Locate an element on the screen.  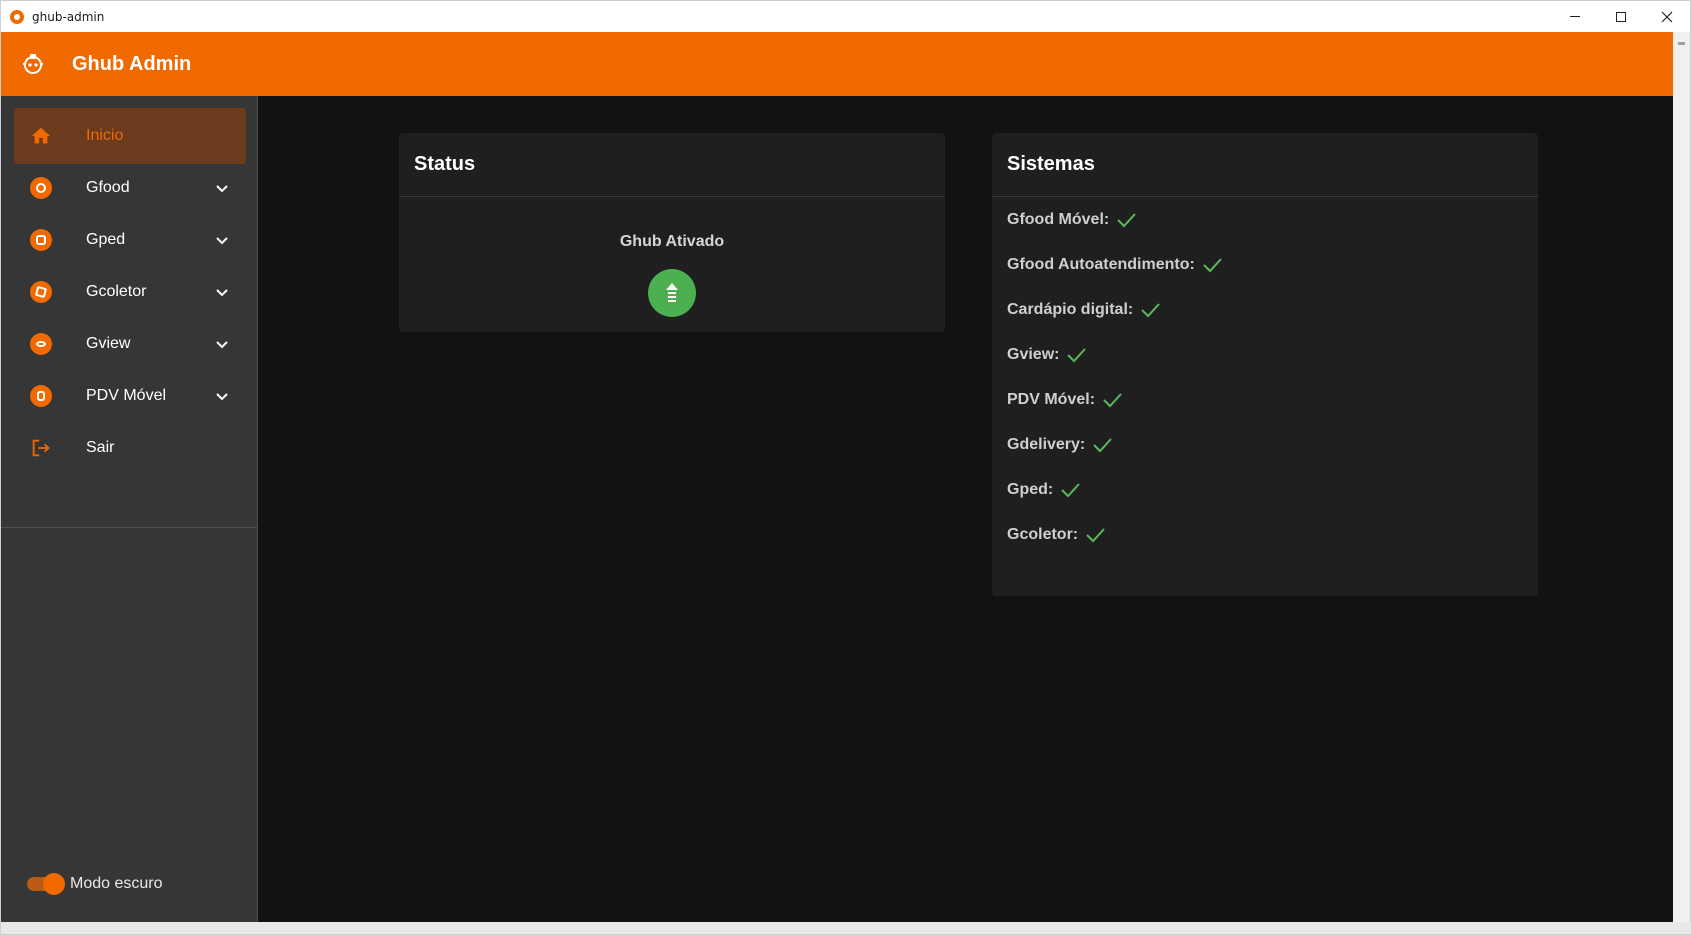
status-card-header: Status is located at coordinates (672, 165).